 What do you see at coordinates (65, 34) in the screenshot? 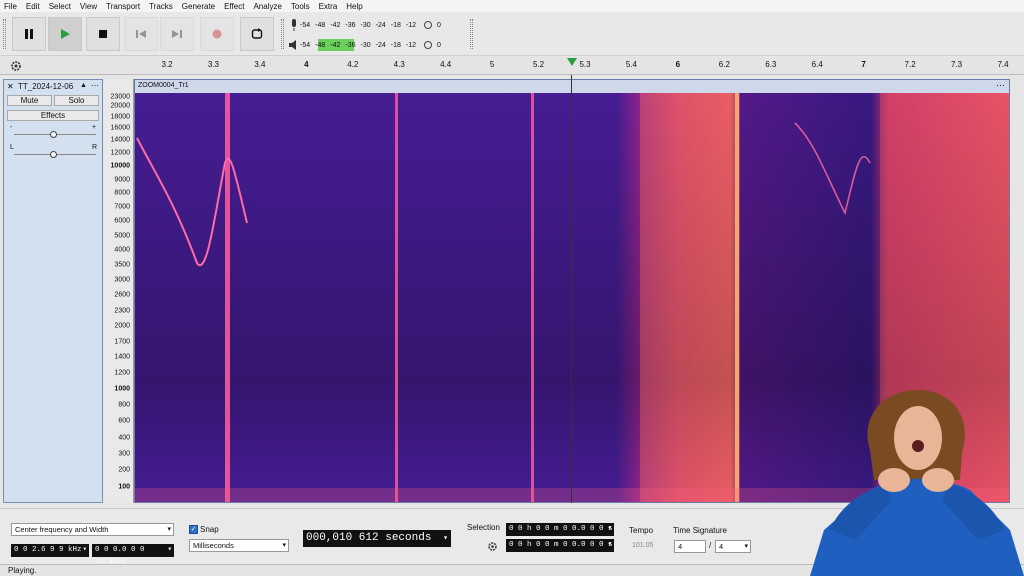
I see `play-button` at bounding box center [65, 34].